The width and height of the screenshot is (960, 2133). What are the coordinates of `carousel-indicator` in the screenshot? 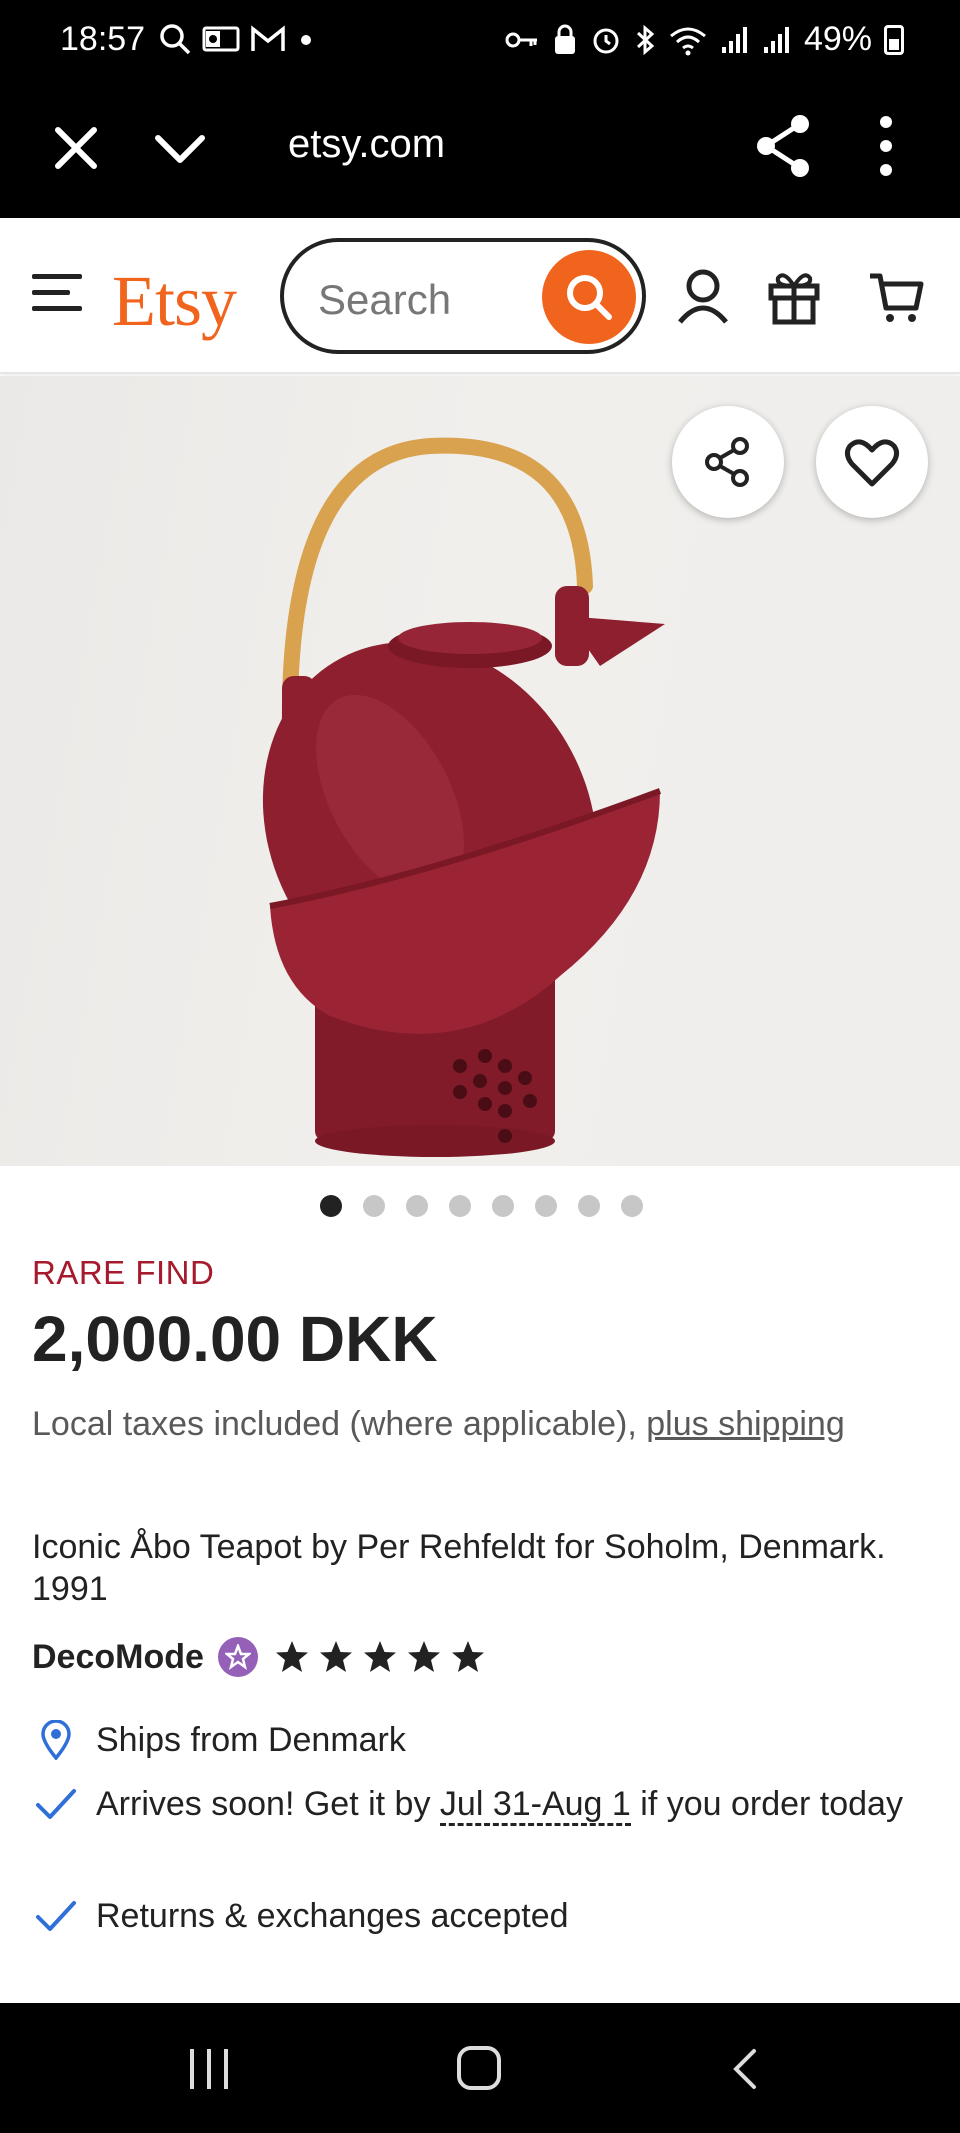 It's located at (481, 1206).